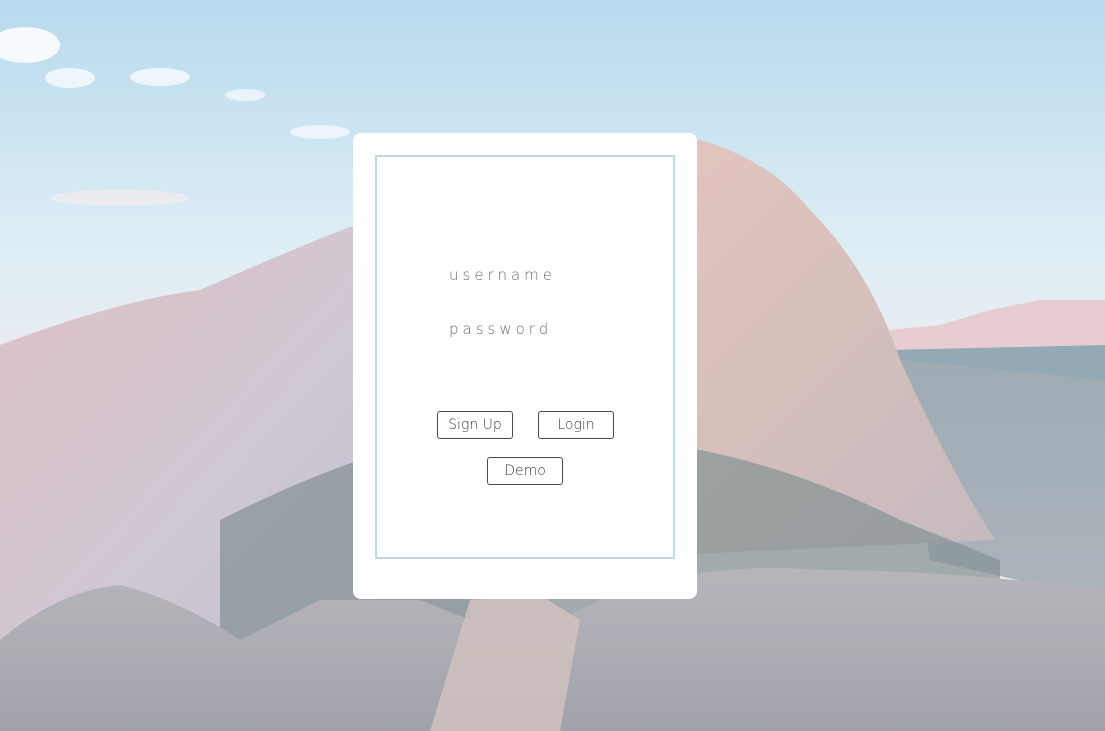 The image size is (1105, 731). I want to click on password-input, so click(539, 329).